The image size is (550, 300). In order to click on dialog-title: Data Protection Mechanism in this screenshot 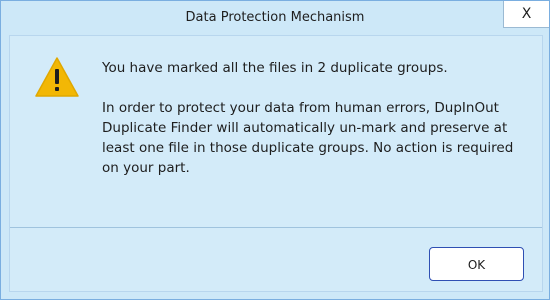, I will do `click(275, 17)`.